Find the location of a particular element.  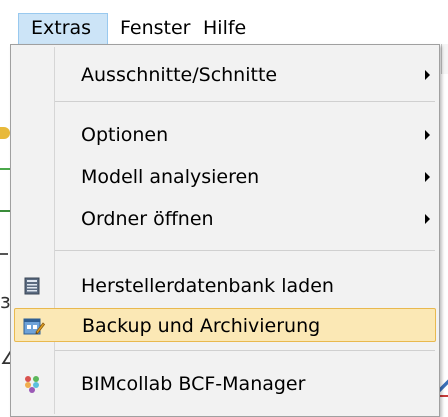

menu-item-label: Herstellerdatenbank laden is located at coordinates (207, 286).